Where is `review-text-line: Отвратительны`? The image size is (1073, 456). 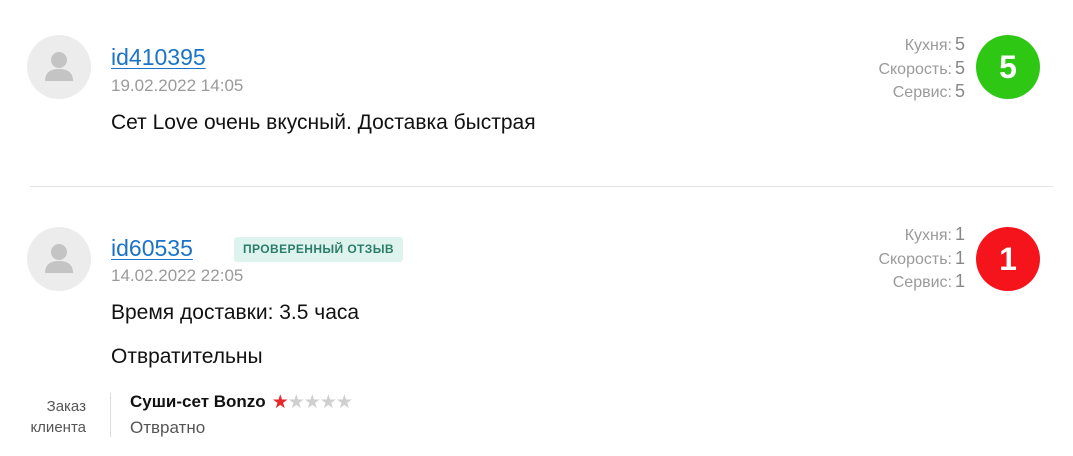
review-text-line: Отвратительны is located at coordinates (187, 356).